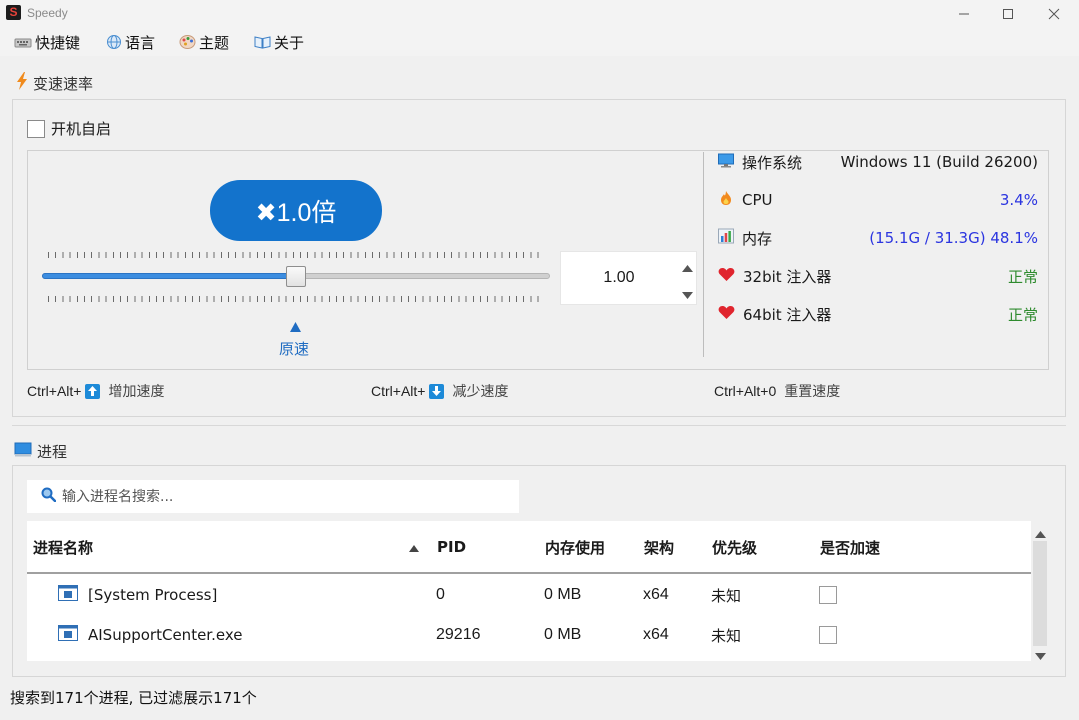 The height and width of the screenshot is (720, 1079). Describe the element at coordinates (81, 129) in the screenshot. I see `autostart-label: 开机自启` at that location.